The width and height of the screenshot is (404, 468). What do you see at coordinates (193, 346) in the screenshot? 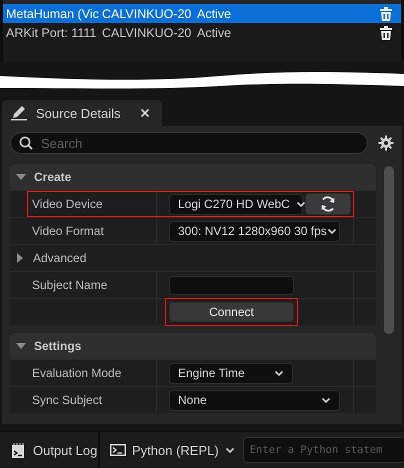
I see `category-header: Settings` at bounding box center [193, 346].